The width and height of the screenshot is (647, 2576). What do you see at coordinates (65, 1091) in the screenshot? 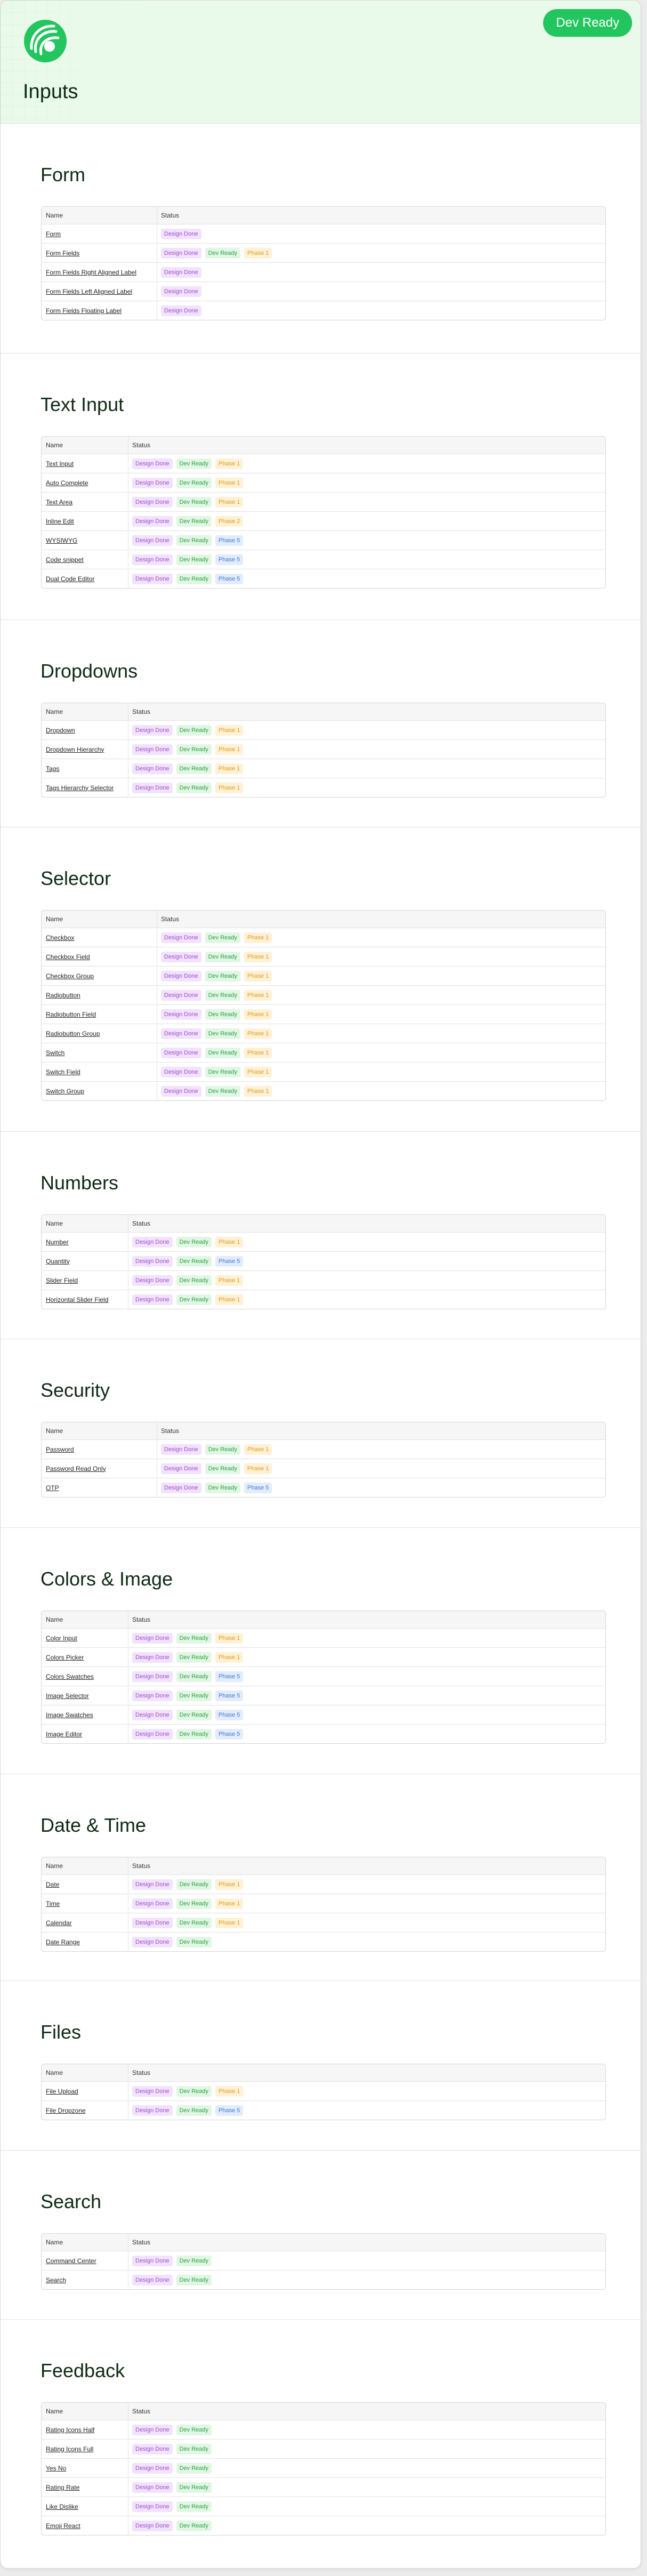
I see `component-link: Switch Group` at bounding box center [65, 1091].